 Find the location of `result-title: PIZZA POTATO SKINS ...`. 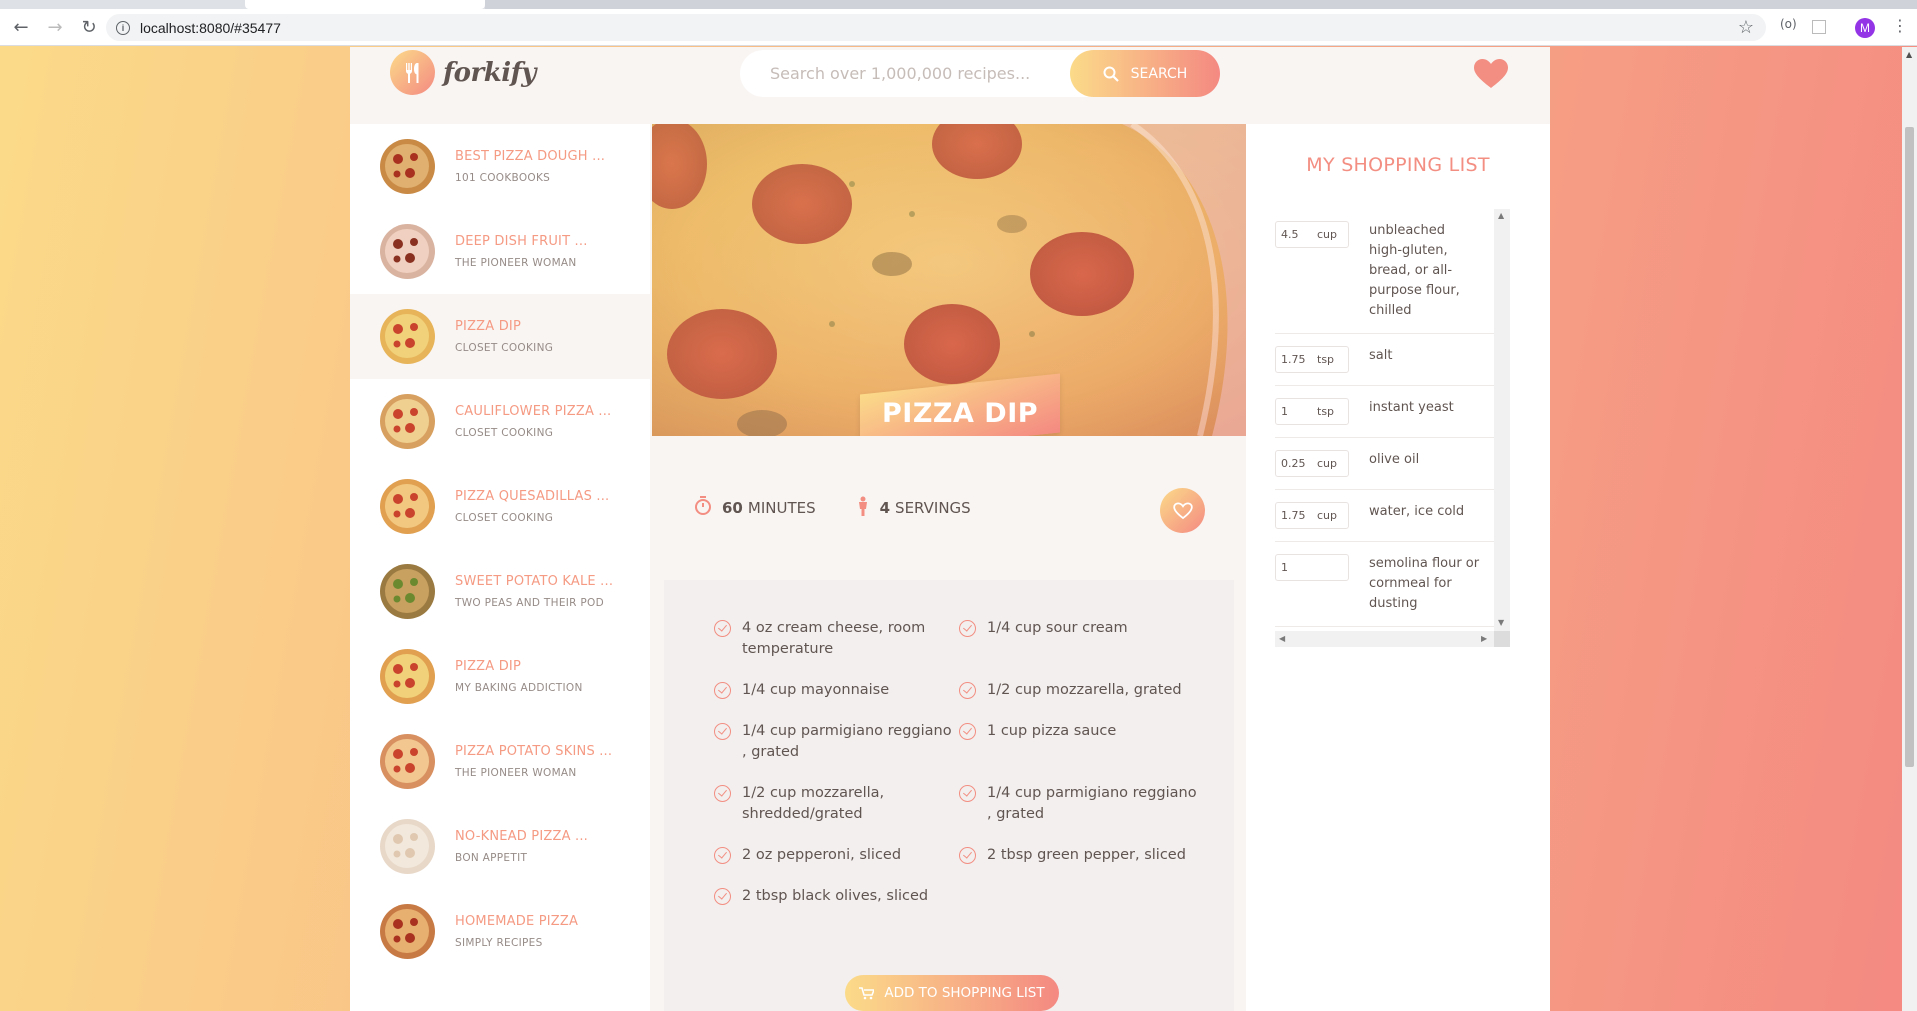

result-title: PIZZA POTATO SKINS ... is located at coordinates (534, 751).